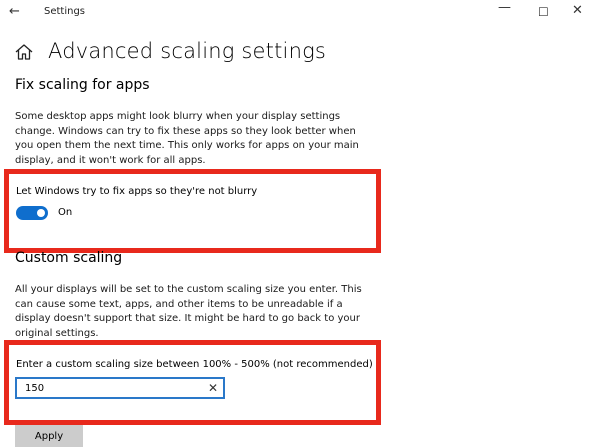 This screenshot has width=592, height=447. Describe the element at coordinates (41, 213) in the screenshot. I see `toggle-knob` at that location.